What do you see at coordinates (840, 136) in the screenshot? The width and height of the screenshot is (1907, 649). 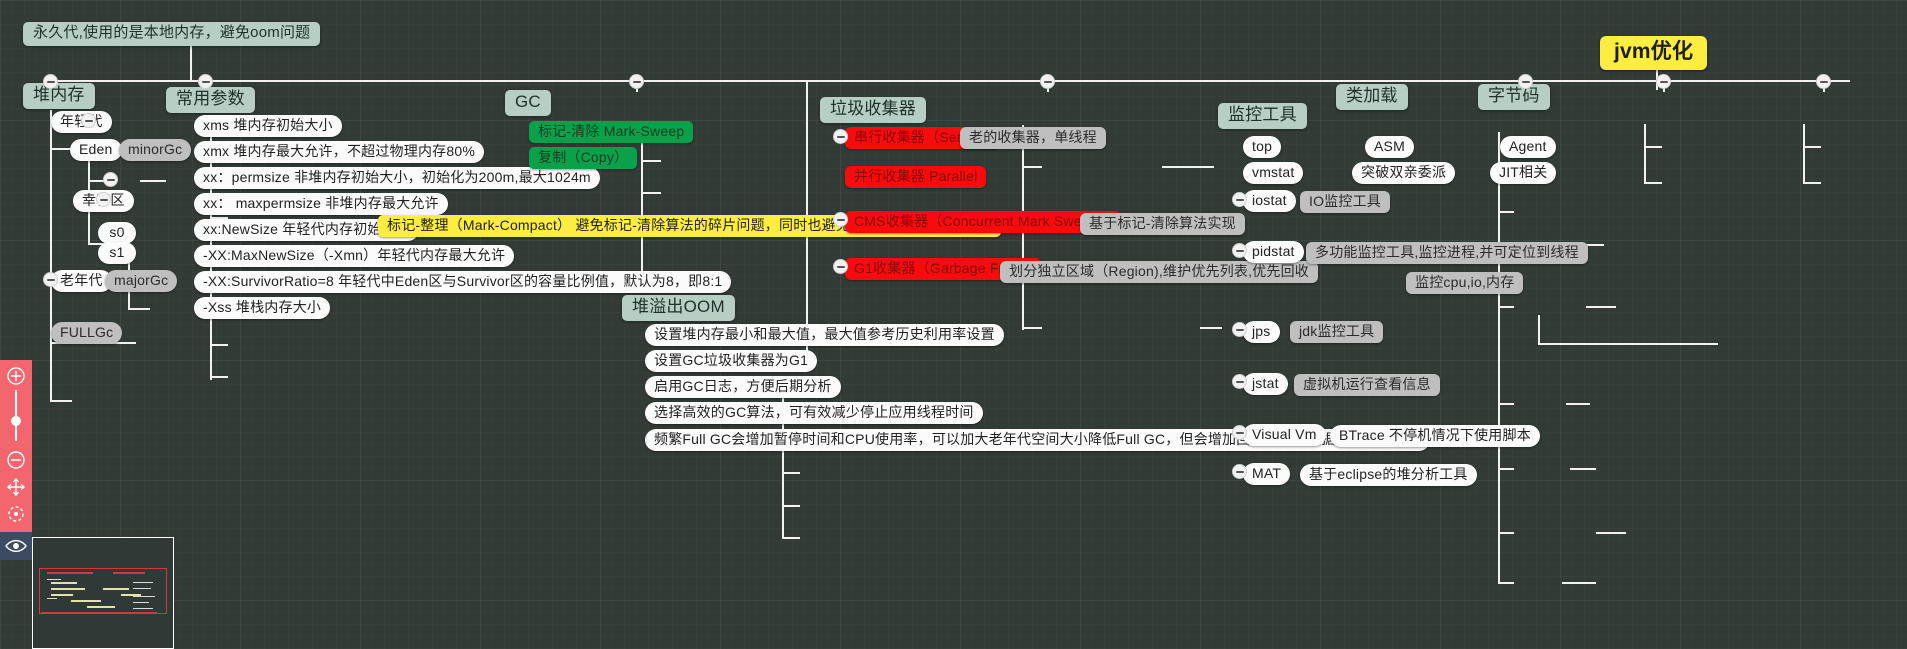 I see `toggle-collector-serial` at bounding box center [840, 136].